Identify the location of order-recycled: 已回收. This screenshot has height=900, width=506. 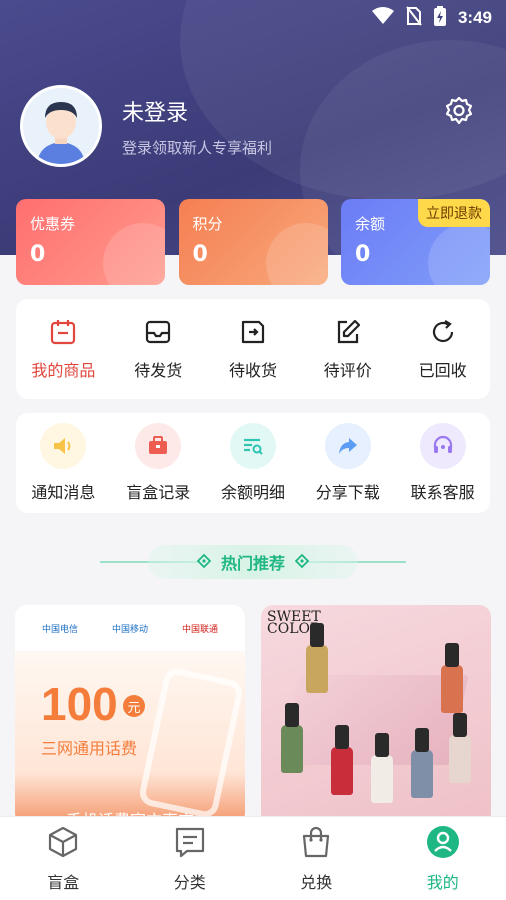
(442, 349).